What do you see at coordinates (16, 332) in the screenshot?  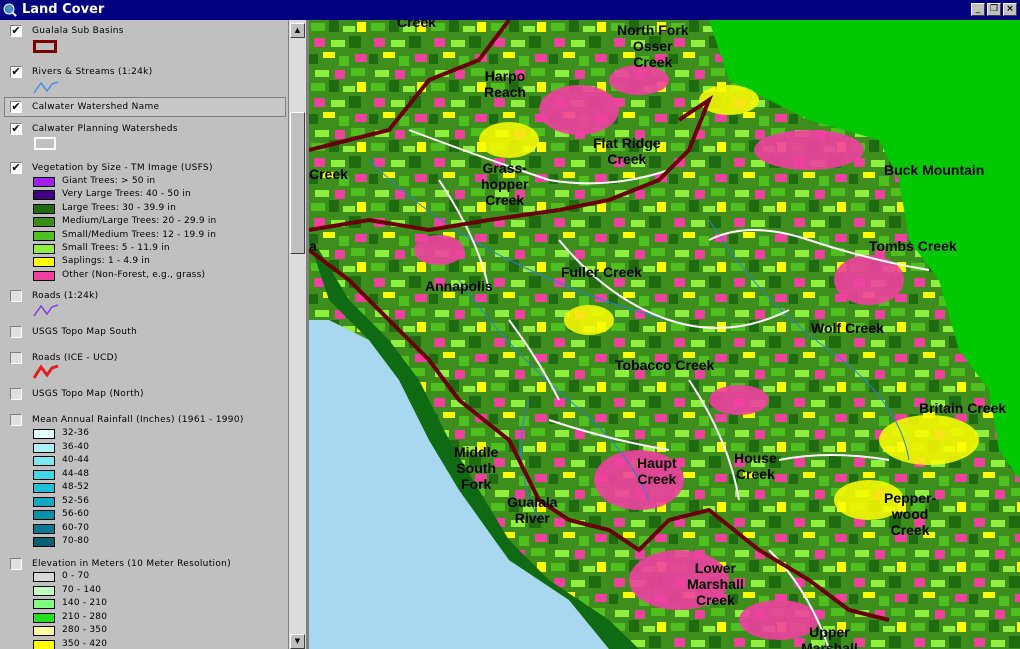 I see `layer-checkbox-topo-south` at bounding box center [16, 332].